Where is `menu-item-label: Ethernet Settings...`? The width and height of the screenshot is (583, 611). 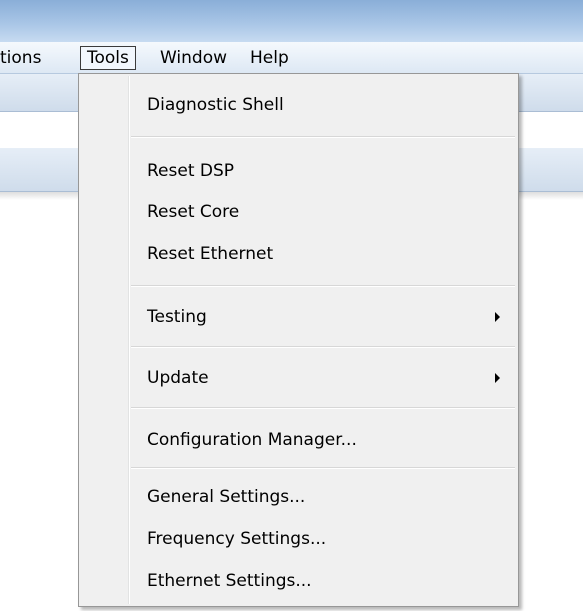 menu-item-label: Ethernet Settings... is located at coordinates (229, 581).